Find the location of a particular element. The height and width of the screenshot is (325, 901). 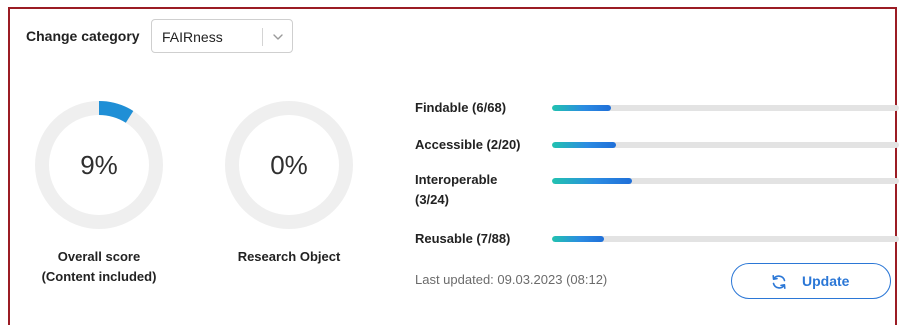

research-object-caption: Research Object is located at coordinates (289, 257).